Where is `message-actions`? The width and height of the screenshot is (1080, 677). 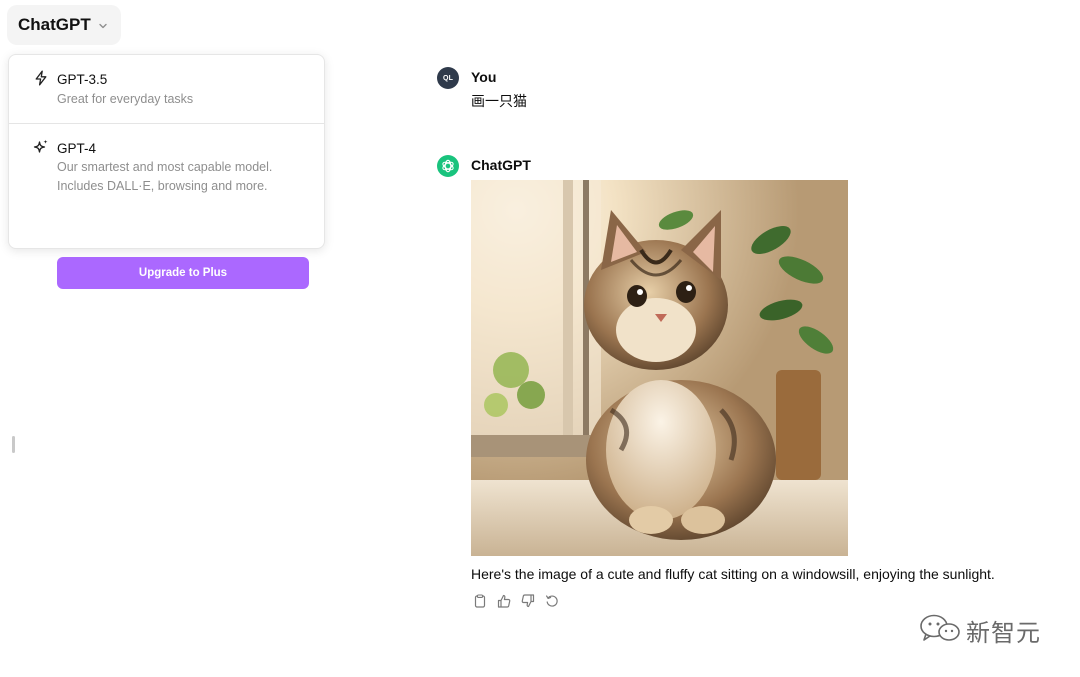 message-actions is located at coordinates (516, 601).